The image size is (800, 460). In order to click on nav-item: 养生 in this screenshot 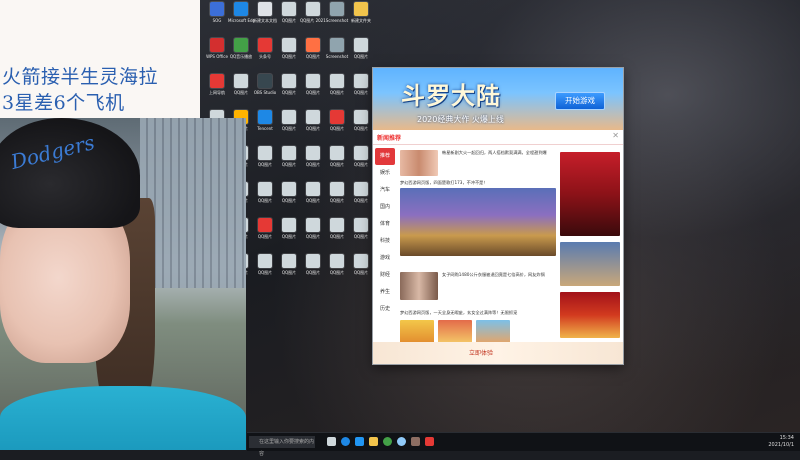, I will do `click(385, 292)`.